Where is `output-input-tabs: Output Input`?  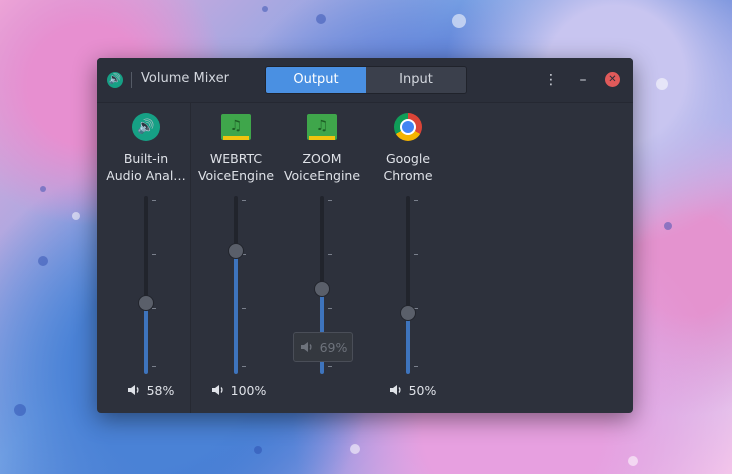 output-input-tabs: Output Input is located at coordinates (366, 80).